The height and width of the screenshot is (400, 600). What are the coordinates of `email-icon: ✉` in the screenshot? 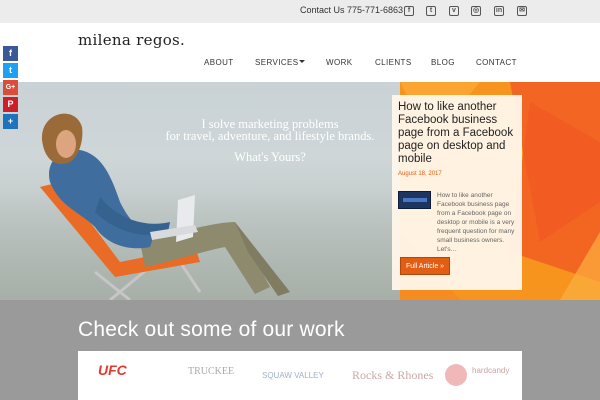 It's located at (522, 11).